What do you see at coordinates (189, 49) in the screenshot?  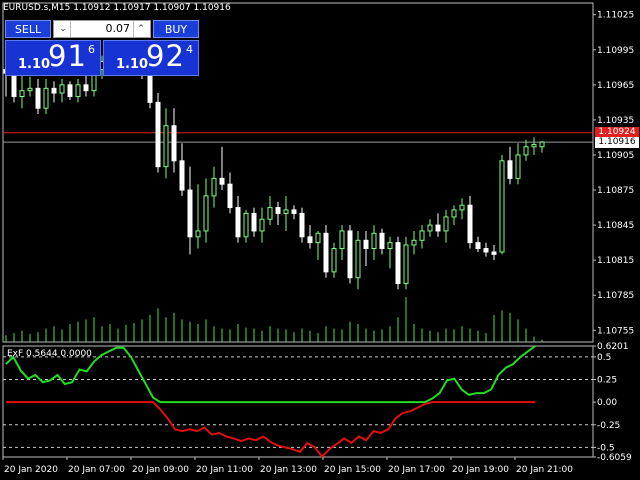 I see `ask-pip-digit: 4` at bounding box center [189, 49].